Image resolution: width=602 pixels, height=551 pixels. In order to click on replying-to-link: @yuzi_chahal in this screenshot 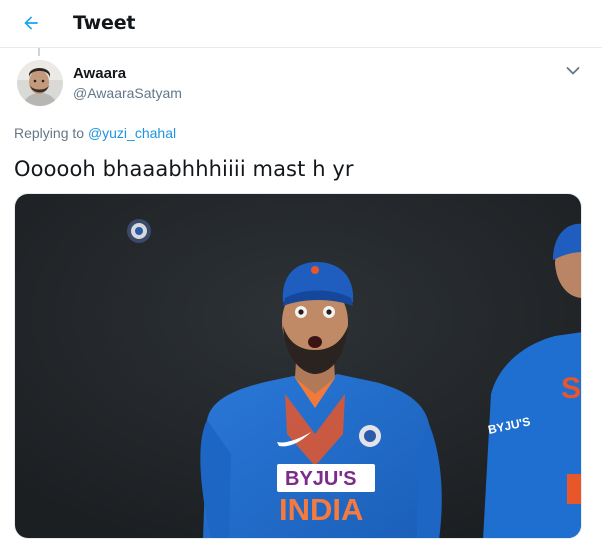, I will do `click(132, 133)`.